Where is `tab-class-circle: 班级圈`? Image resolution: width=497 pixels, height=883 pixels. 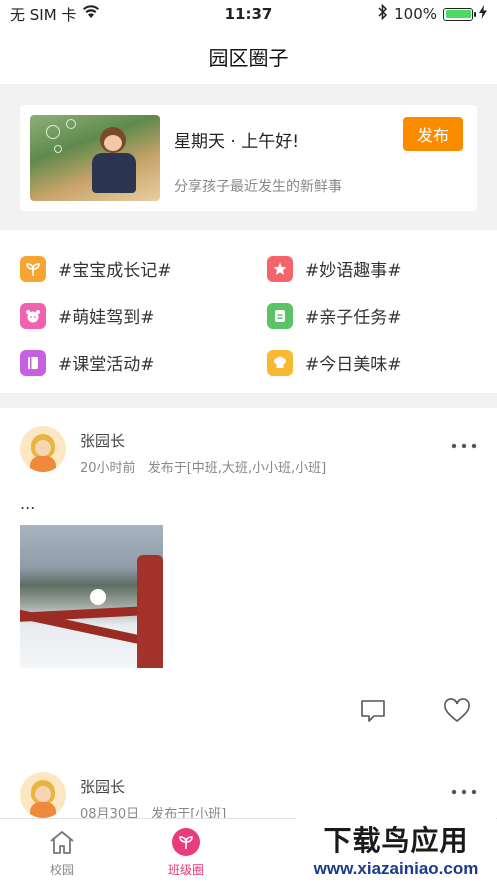
tab-class-circle: 班级圈 is located at coordinates (186, 851).